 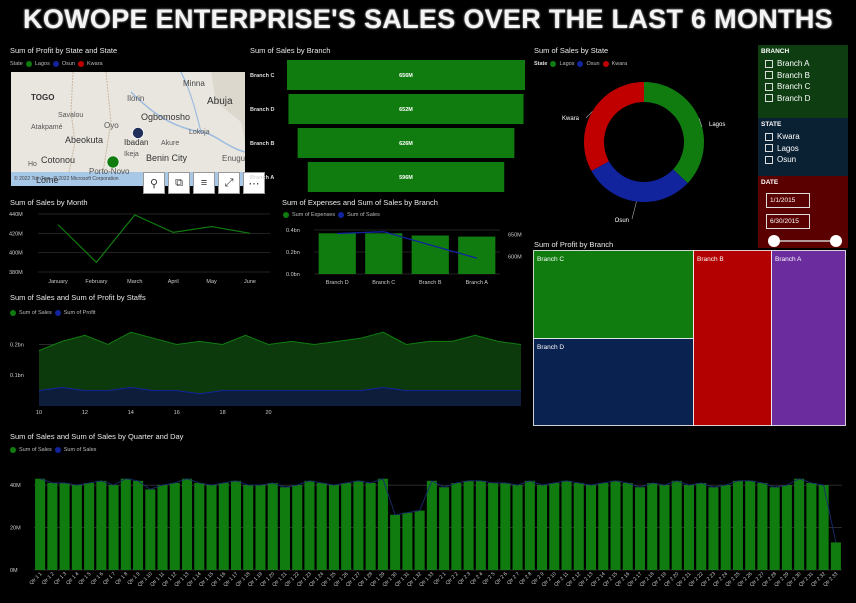 What do you see at coordinates (138, 133) in the screenshot?
I see `map-bubble-osun` at bounding box center [138, 133].